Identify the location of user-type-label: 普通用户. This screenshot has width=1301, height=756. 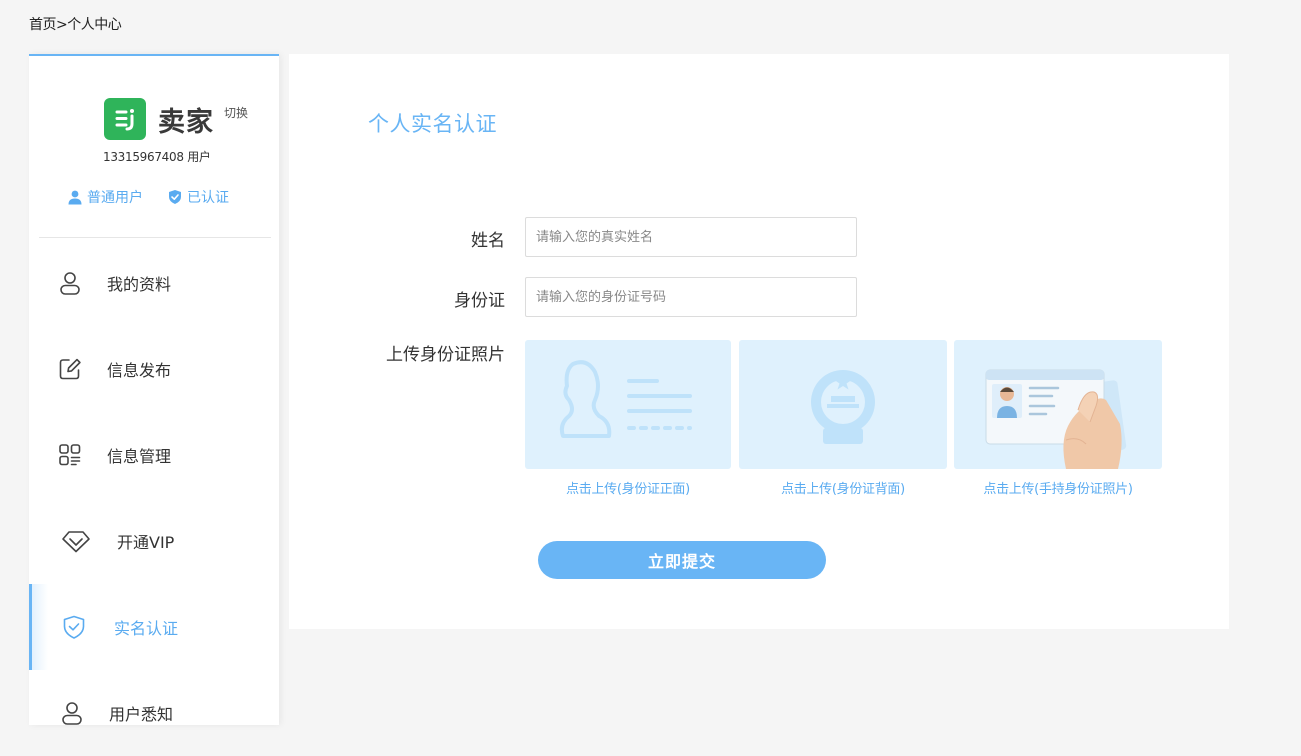
(115, 198).